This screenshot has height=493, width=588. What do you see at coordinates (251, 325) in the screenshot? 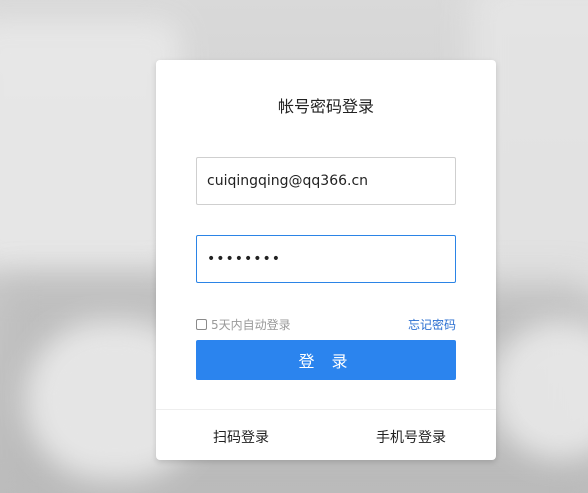
I see `remember-label: 5天内自动登录` at bounding box center [251, 325].